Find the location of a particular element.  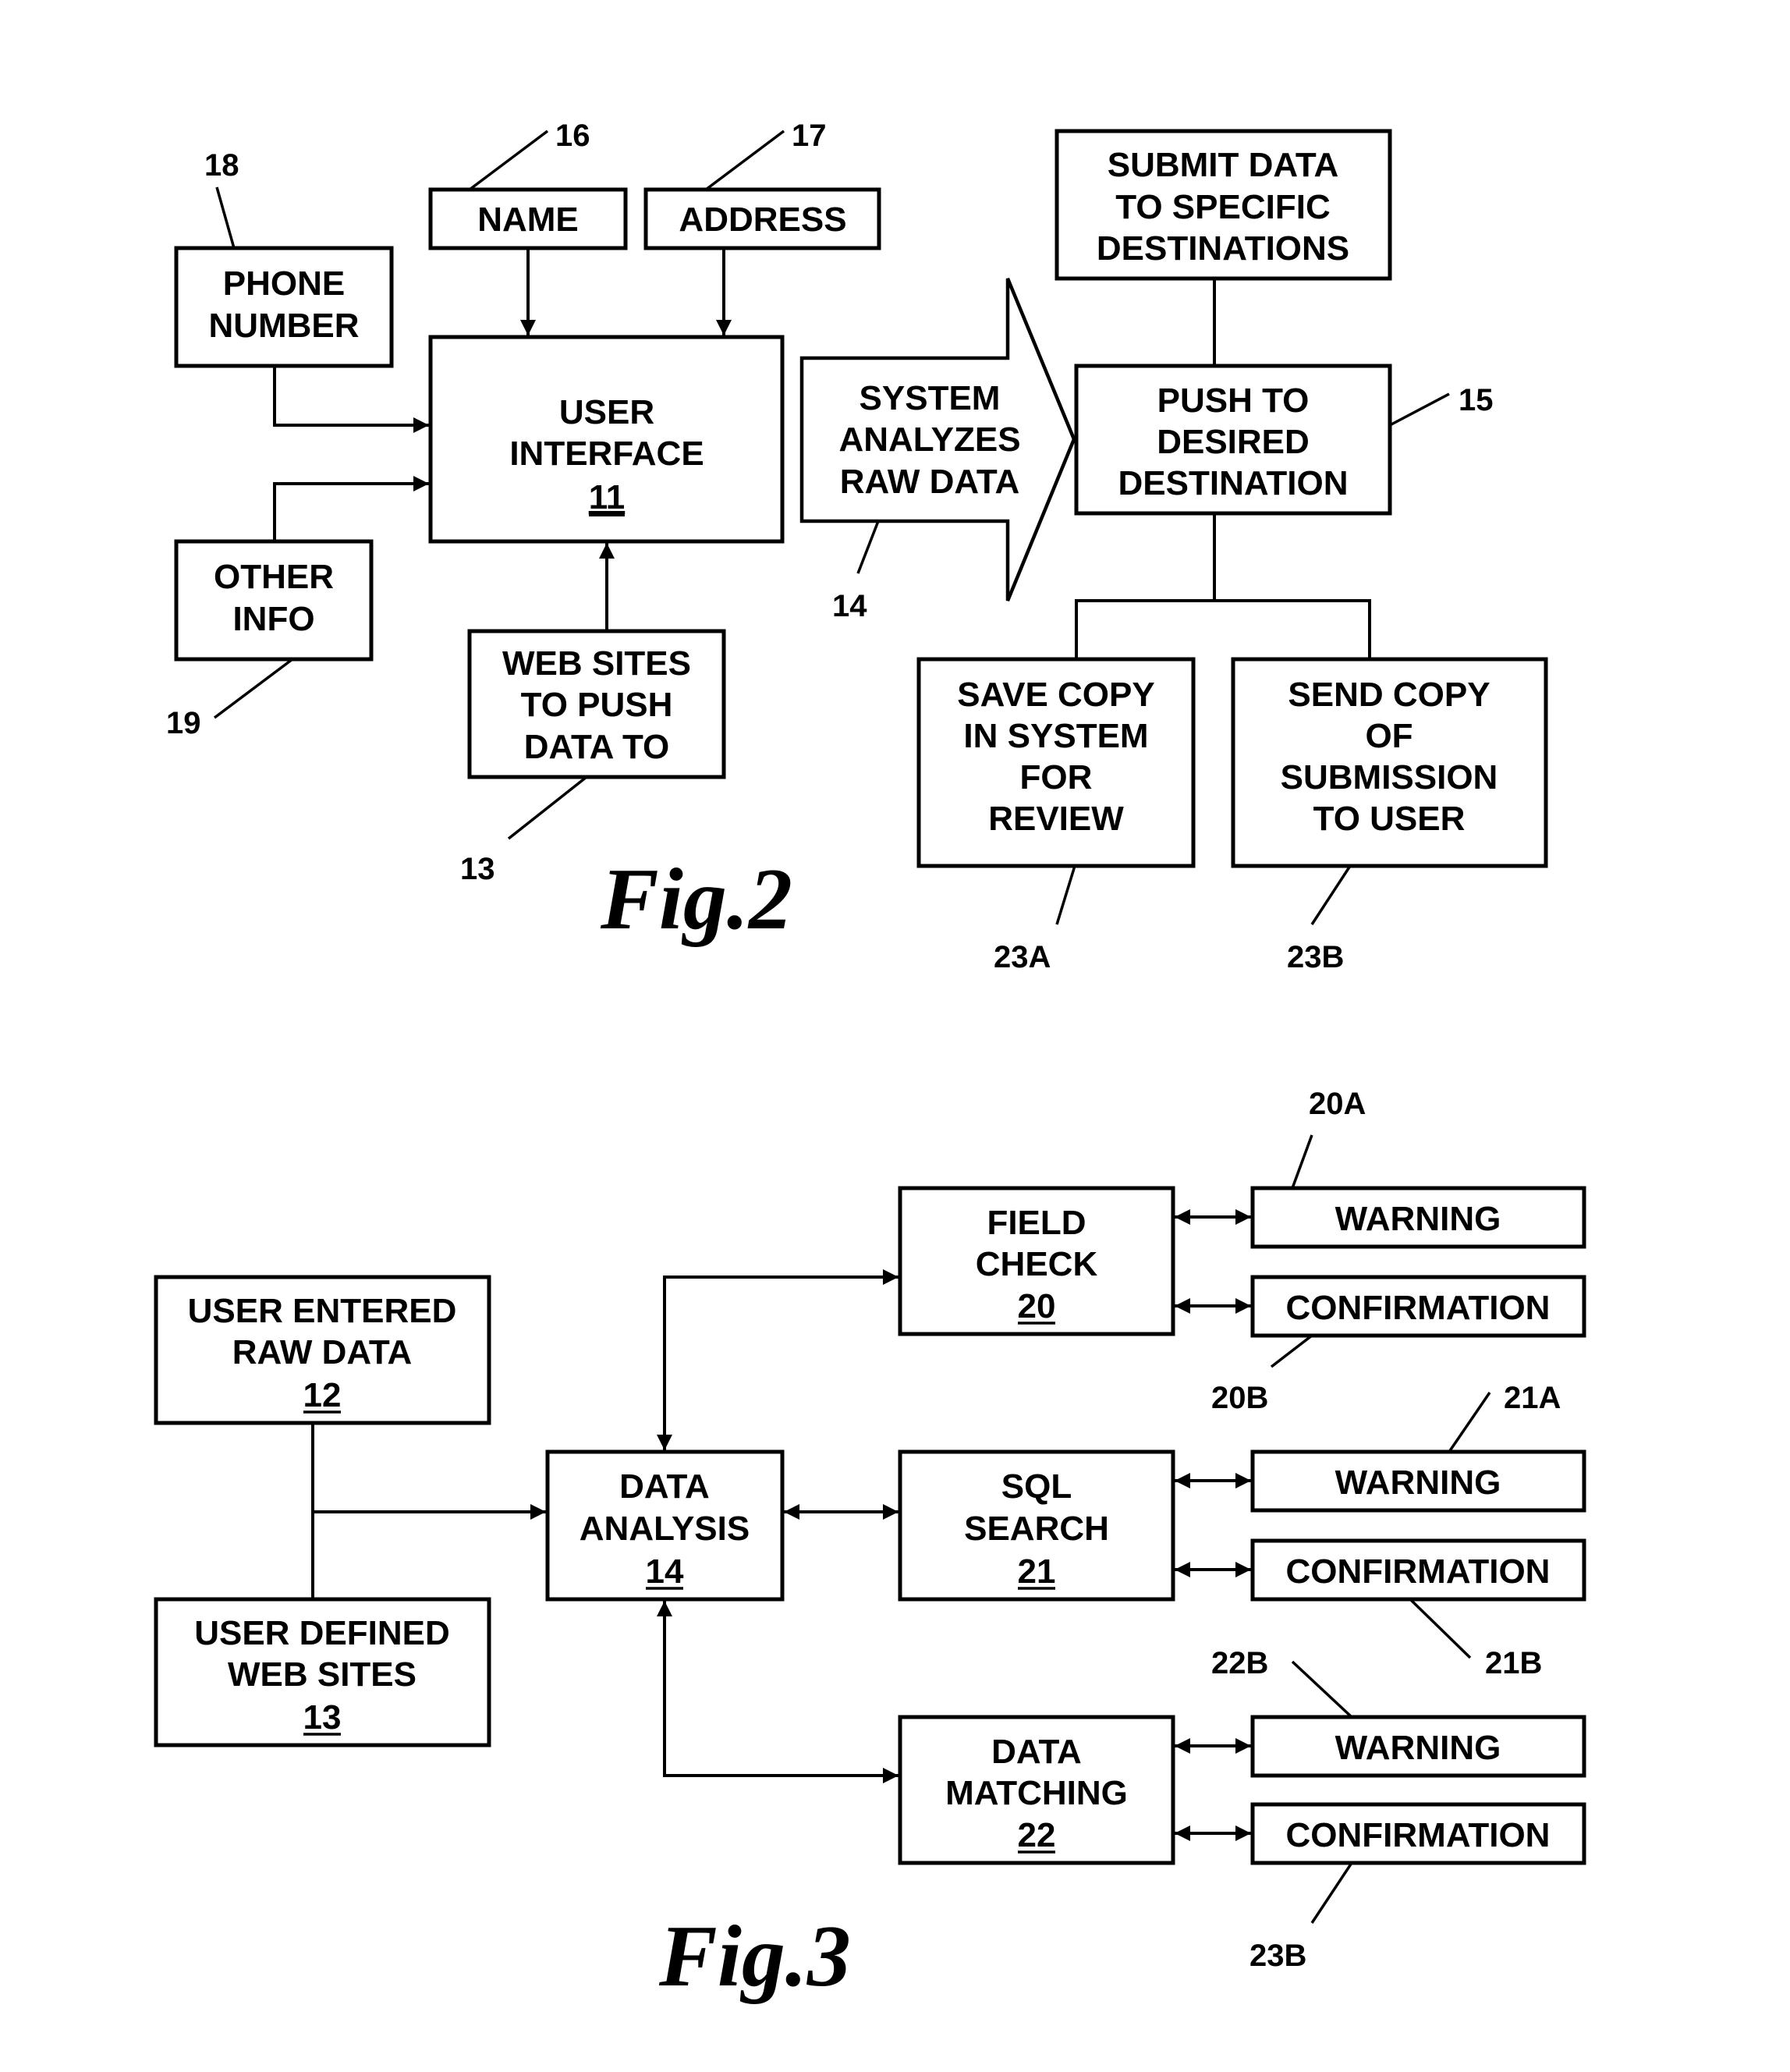

user-entered-line2: RAW DATA is located at coordinates (323, 1352).